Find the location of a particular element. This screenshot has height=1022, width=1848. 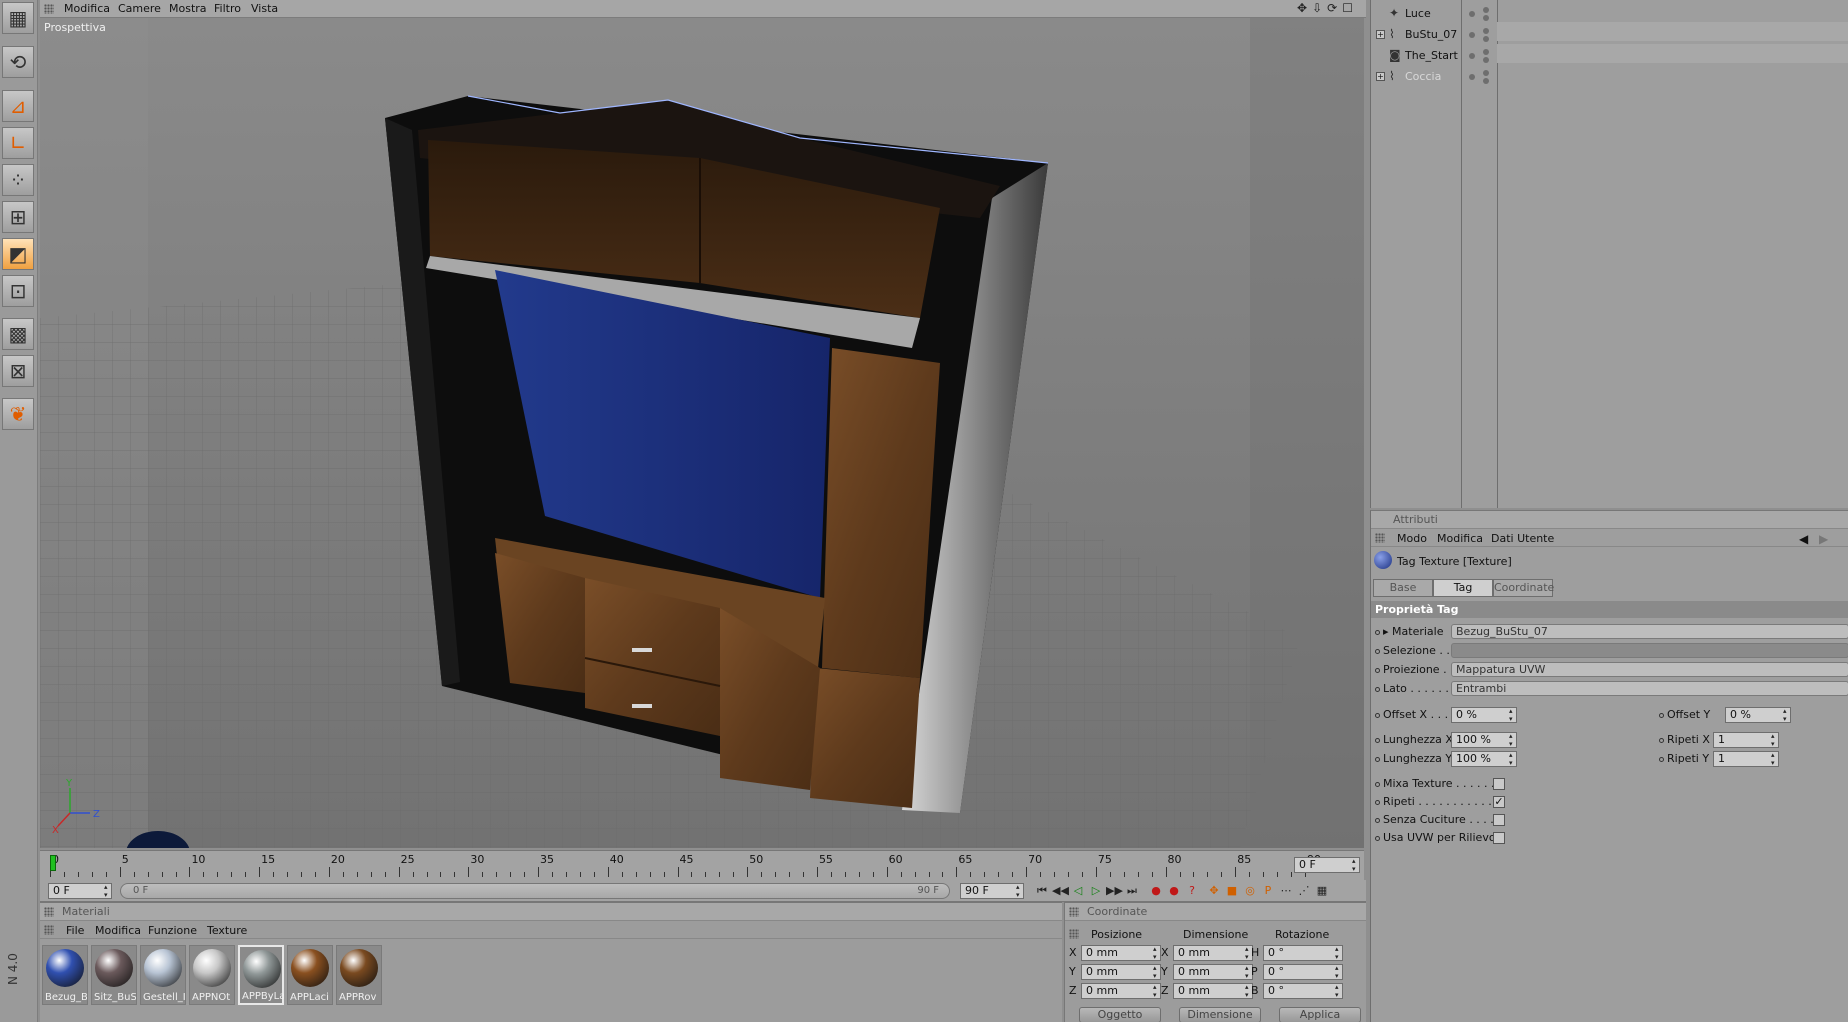

checkbox: ✓ is located at coordinates (1499, 802).